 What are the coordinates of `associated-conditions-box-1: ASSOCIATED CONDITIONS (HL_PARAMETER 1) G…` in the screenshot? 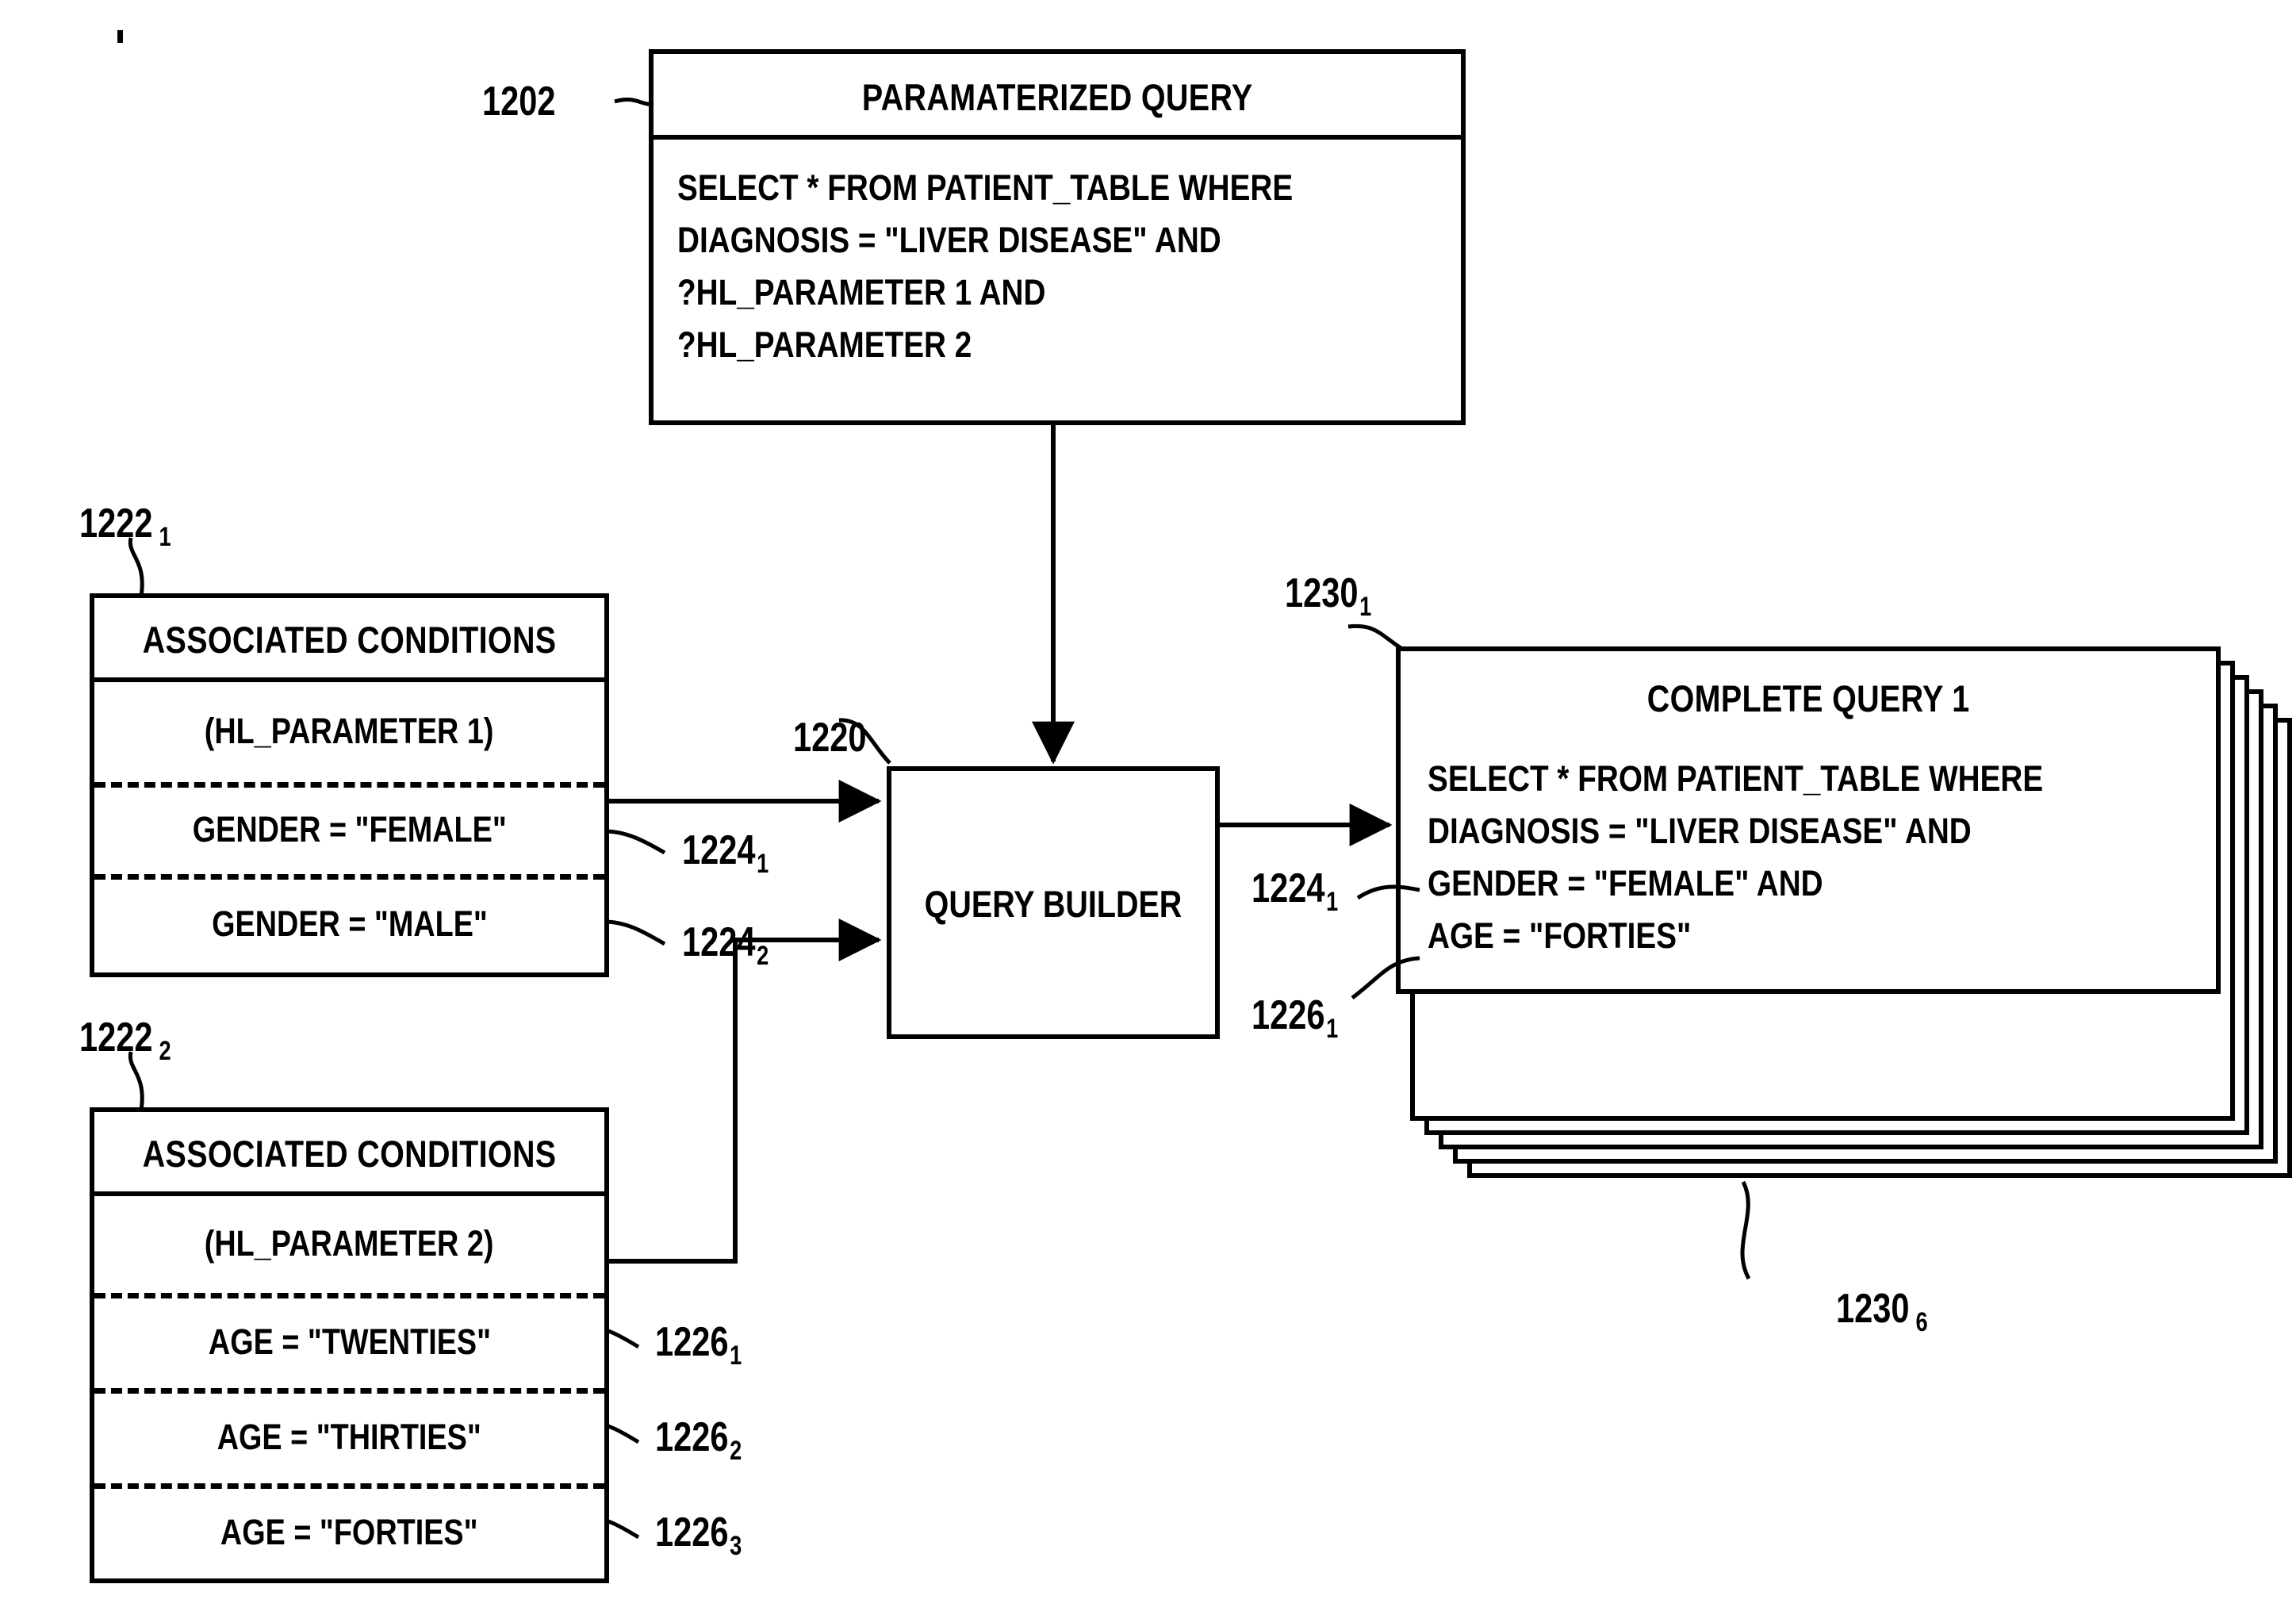 It's located at (349, 785).